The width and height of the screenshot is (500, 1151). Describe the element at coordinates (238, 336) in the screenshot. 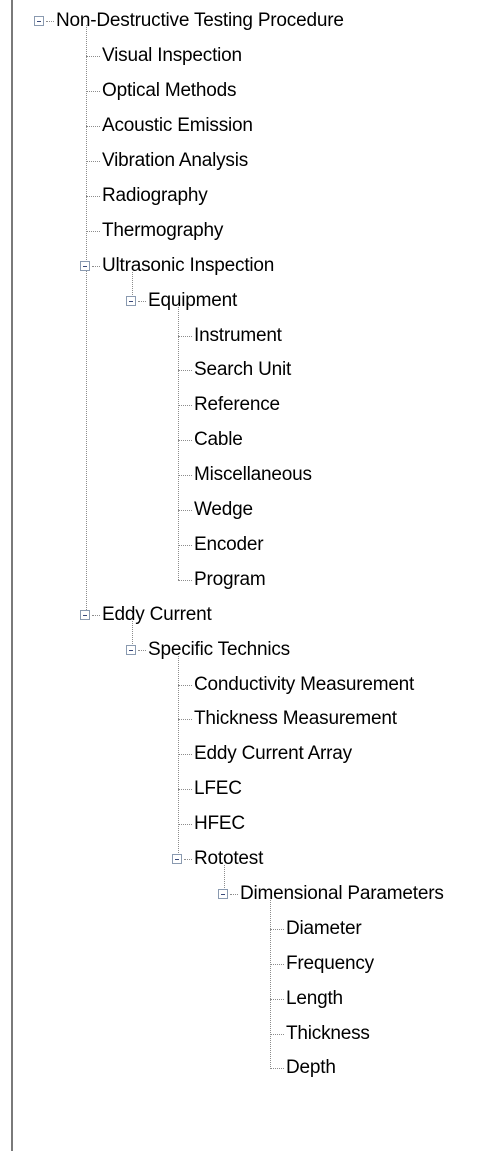

I see `tree-node-instrument: Instrument` at that location.